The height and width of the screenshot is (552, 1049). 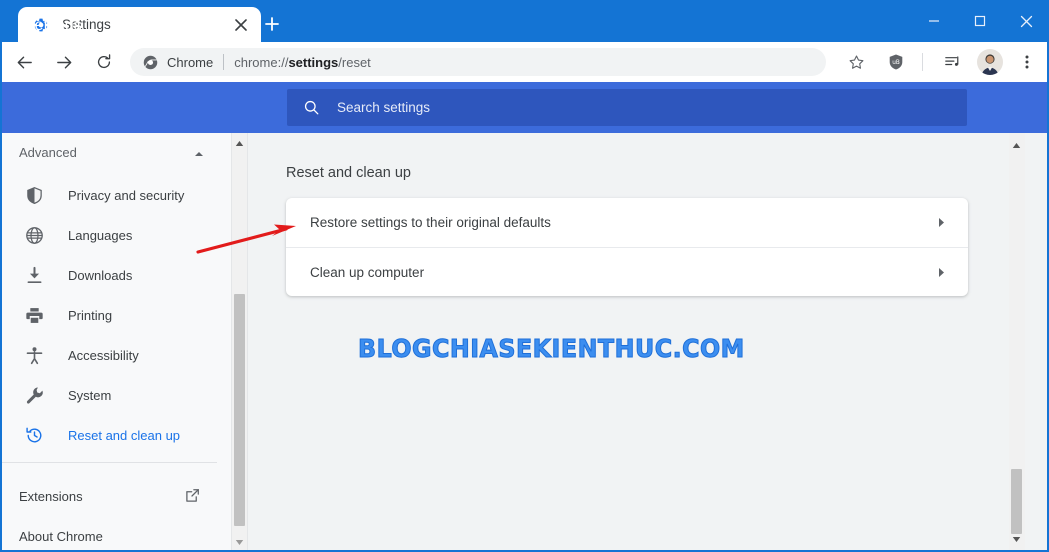 I want to click on url-prefix: chrome://, so click(x=261, y=62).